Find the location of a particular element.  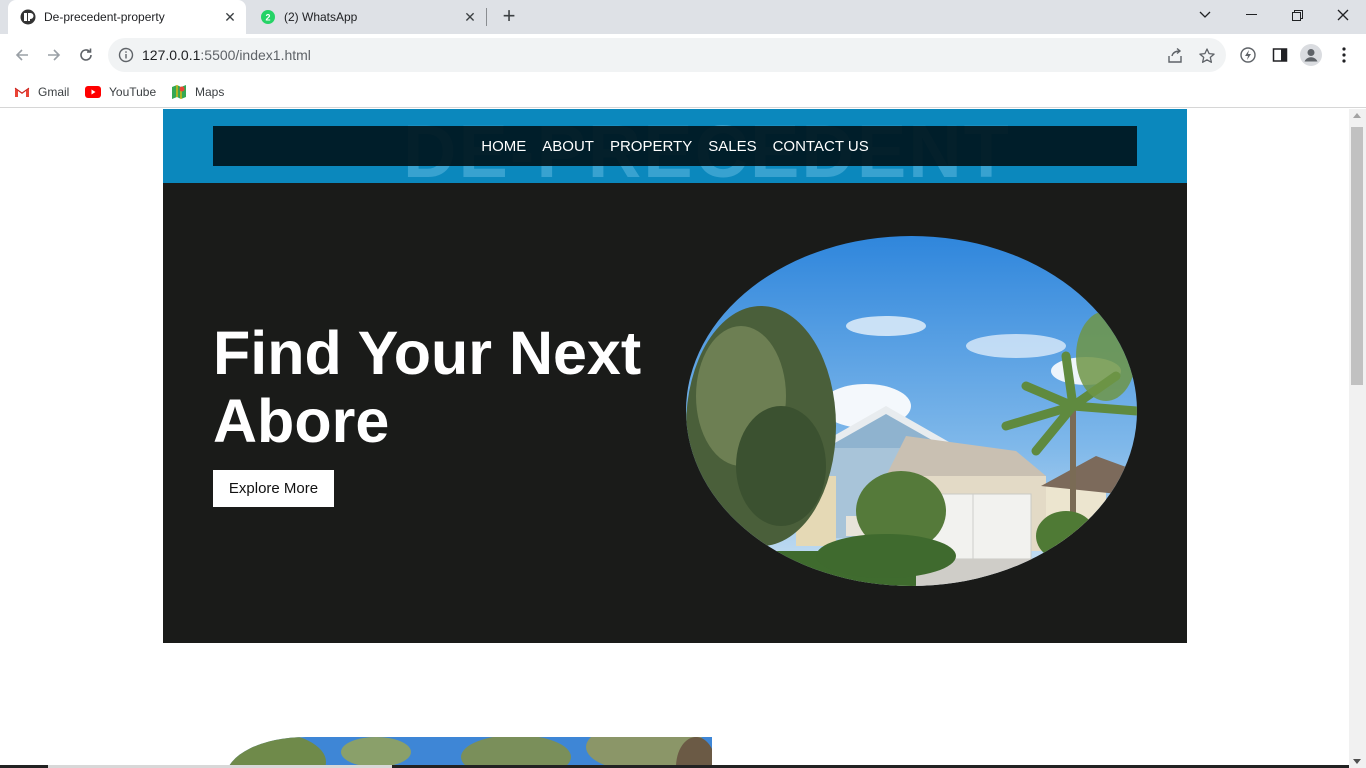

site-info-icon is located at coordinates (126, 55).